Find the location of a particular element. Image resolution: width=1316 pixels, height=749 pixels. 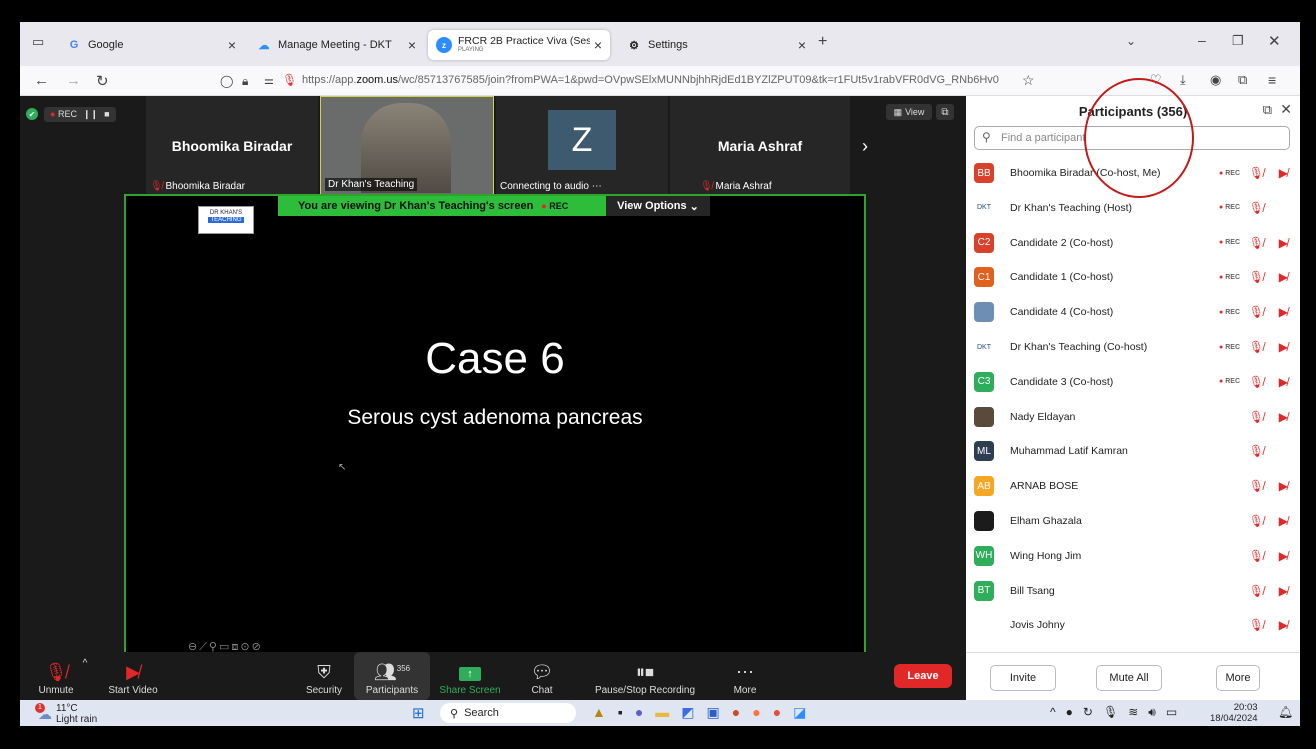

pause-icon: ❙❙ is located at coordinates (90, 114).